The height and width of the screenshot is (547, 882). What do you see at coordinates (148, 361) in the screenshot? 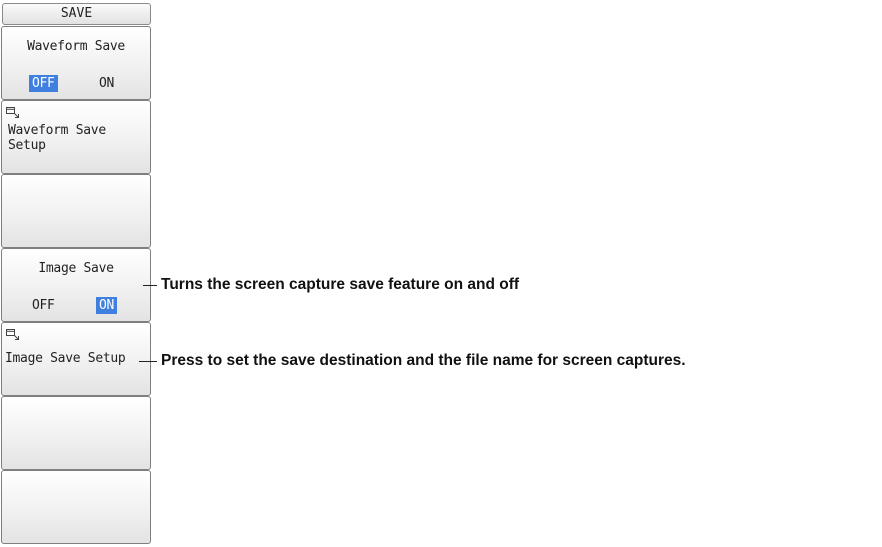
I see `image-save-setup-callout-line` at bounding box center [148, 361].